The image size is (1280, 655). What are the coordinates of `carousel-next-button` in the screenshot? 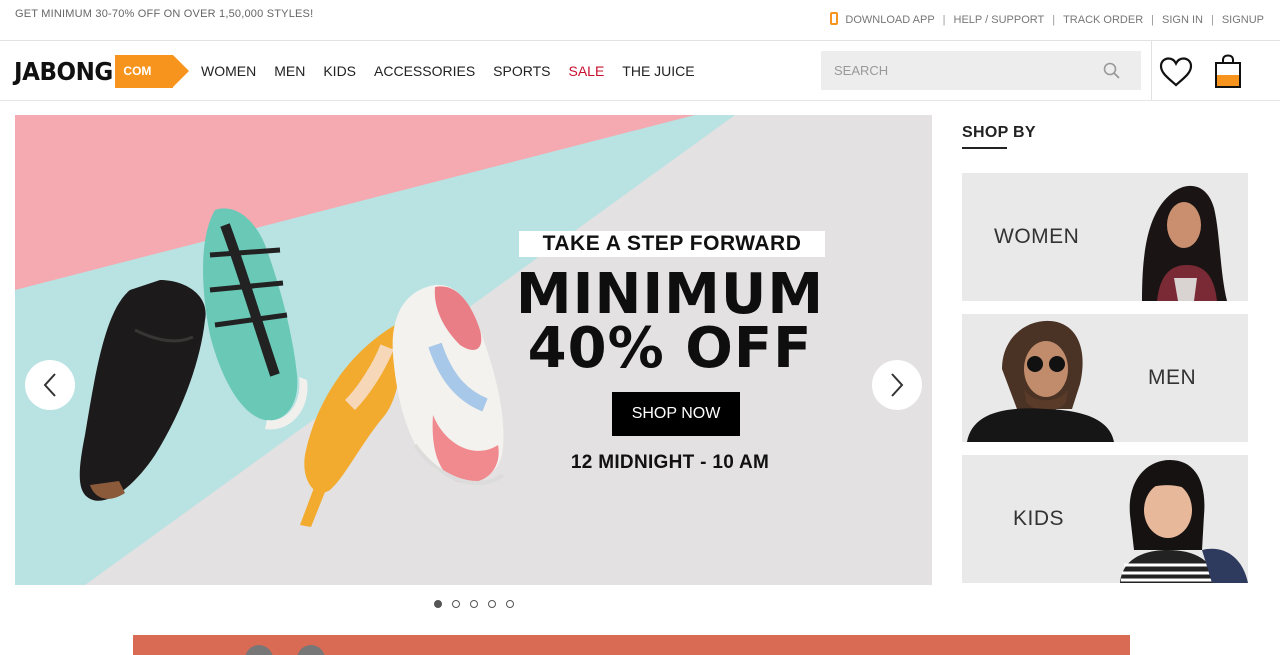 It's located at (897, 385).